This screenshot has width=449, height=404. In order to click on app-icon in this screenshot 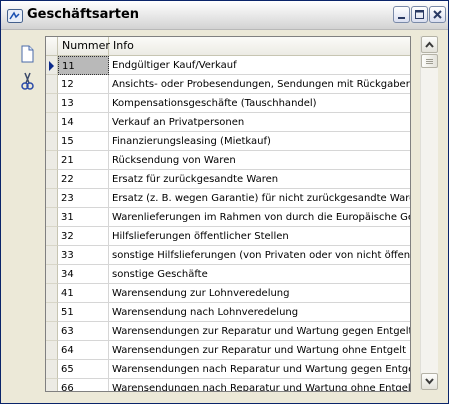, I will do `click(15, 15)`.